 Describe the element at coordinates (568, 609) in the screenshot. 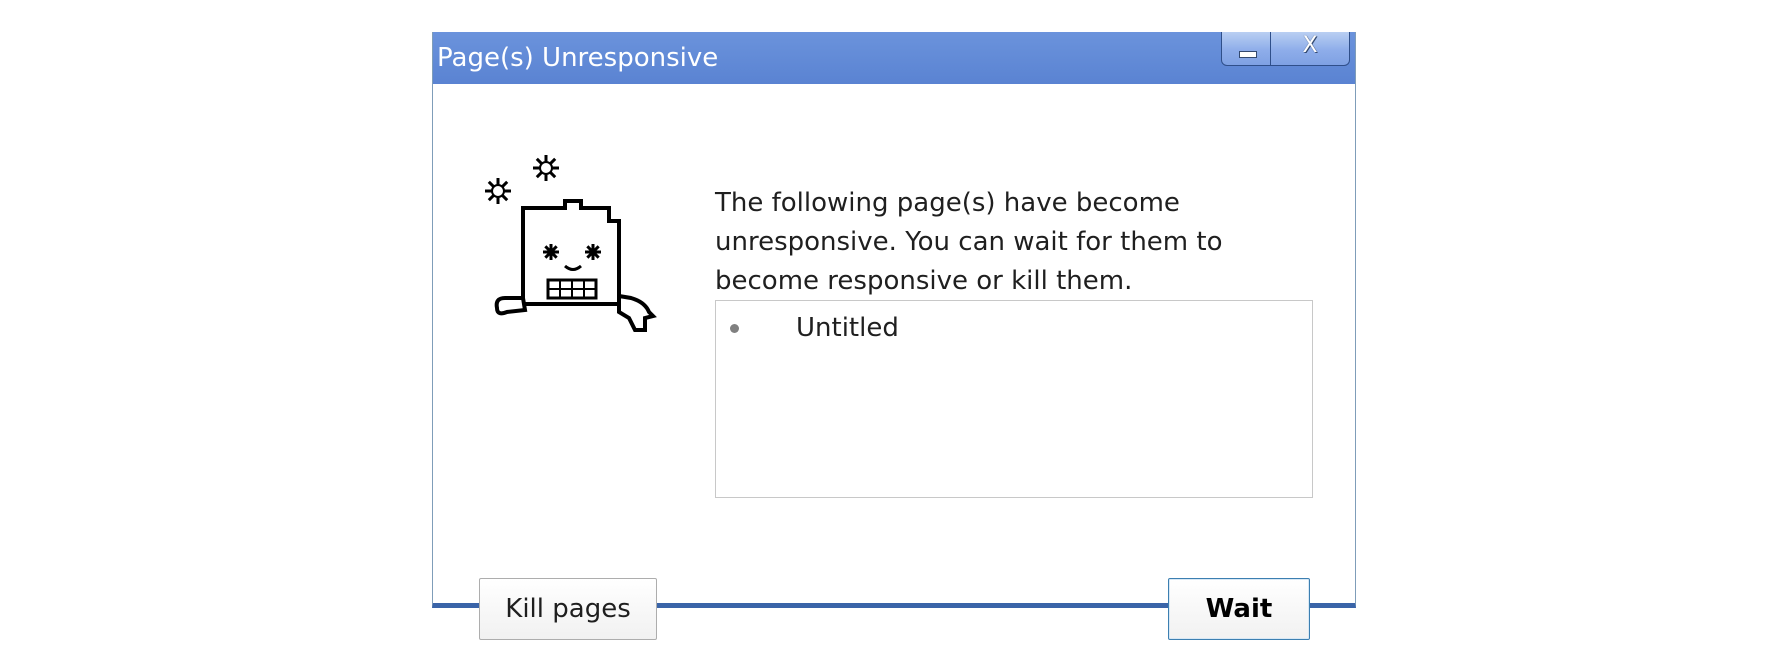

I see `kill-pages-button: Kill pages` at that location.